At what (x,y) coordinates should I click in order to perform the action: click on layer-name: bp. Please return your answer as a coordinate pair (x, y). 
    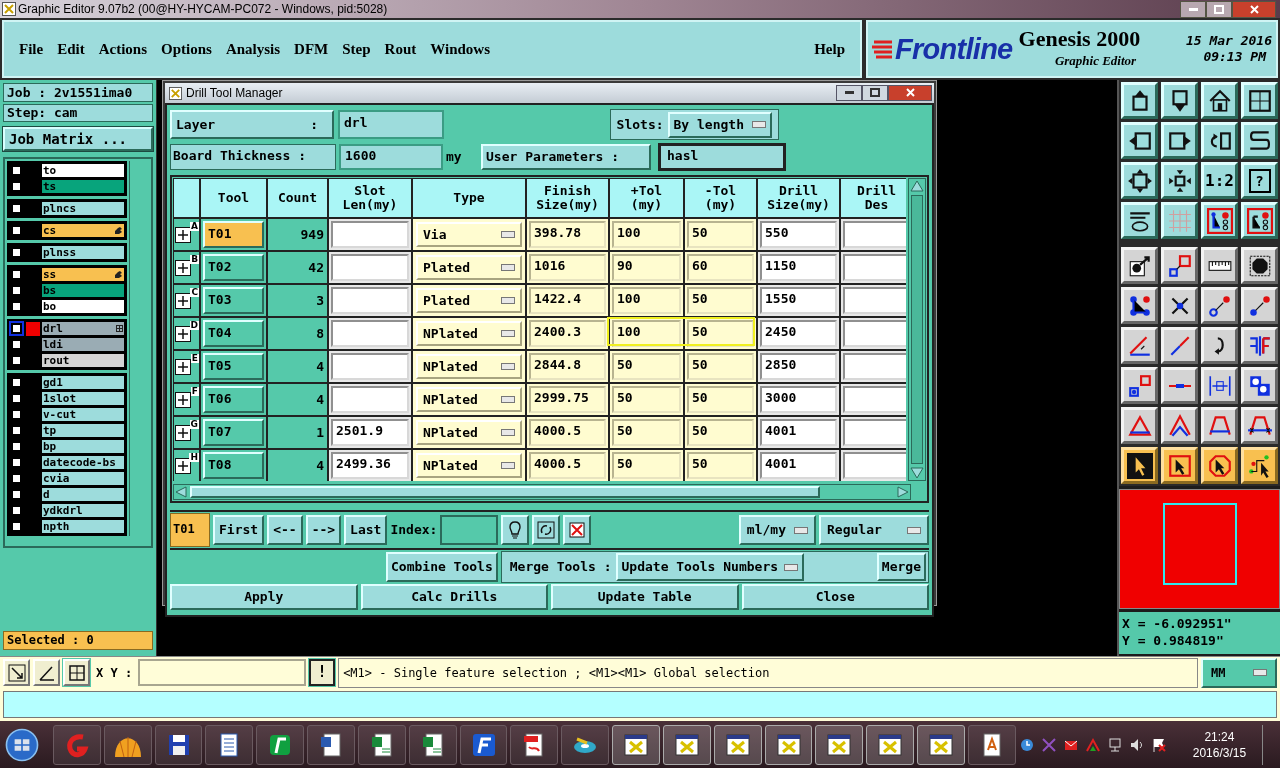
    Looking at the image, I should click on (83, 446).